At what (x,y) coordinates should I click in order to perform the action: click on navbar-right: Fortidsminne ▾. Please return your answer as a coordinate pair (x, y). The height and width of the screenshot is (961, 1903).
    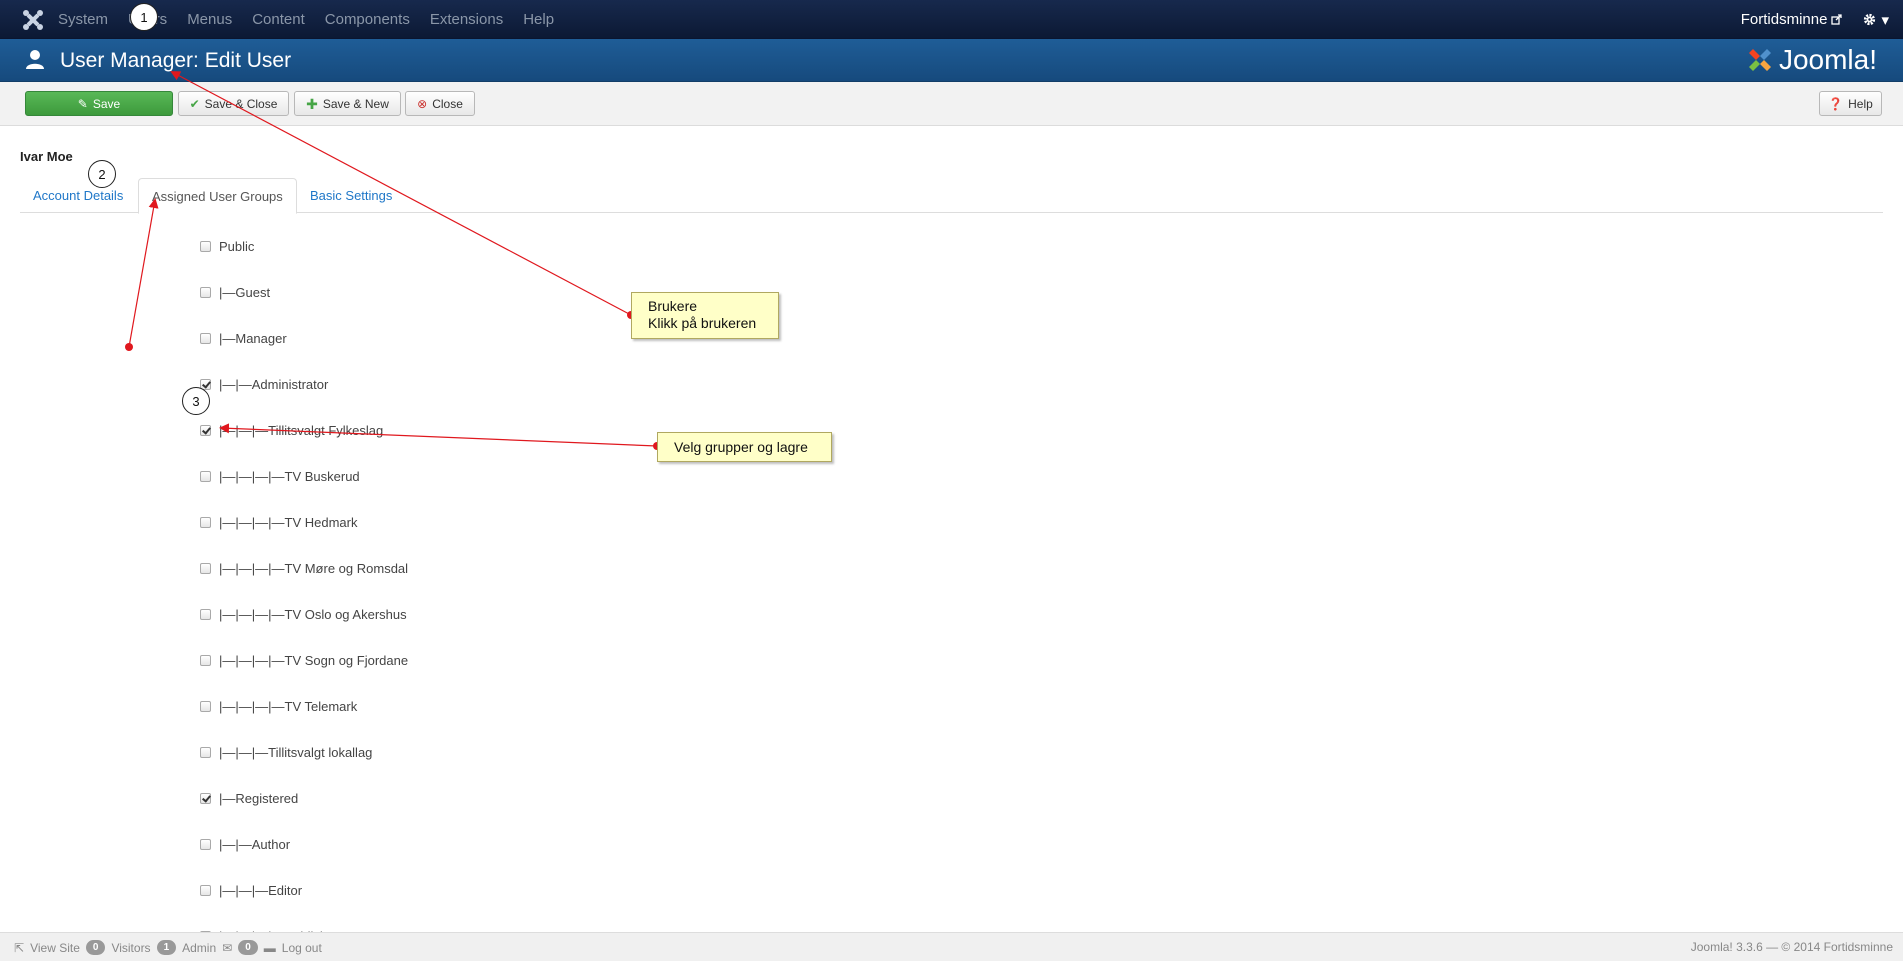
    Looking at the image, I should click on (1815, 19).